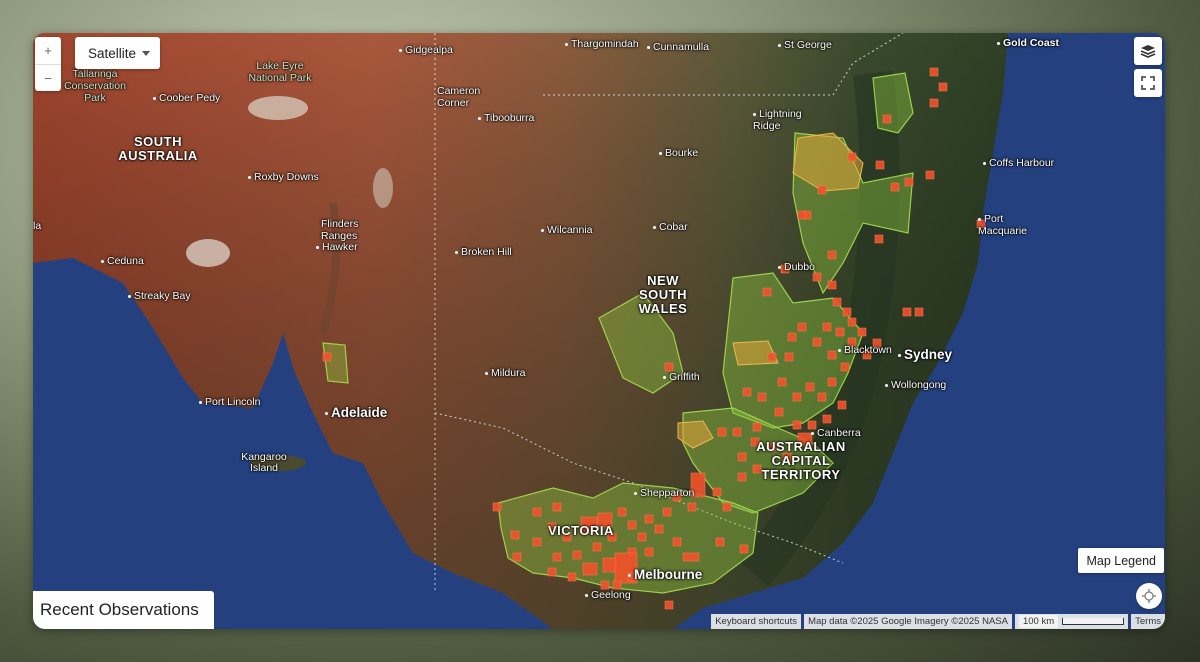  Describe the element at coordinates (122, 261) in the screenshot. I see `label-ceduna: Ceduna` at that location.